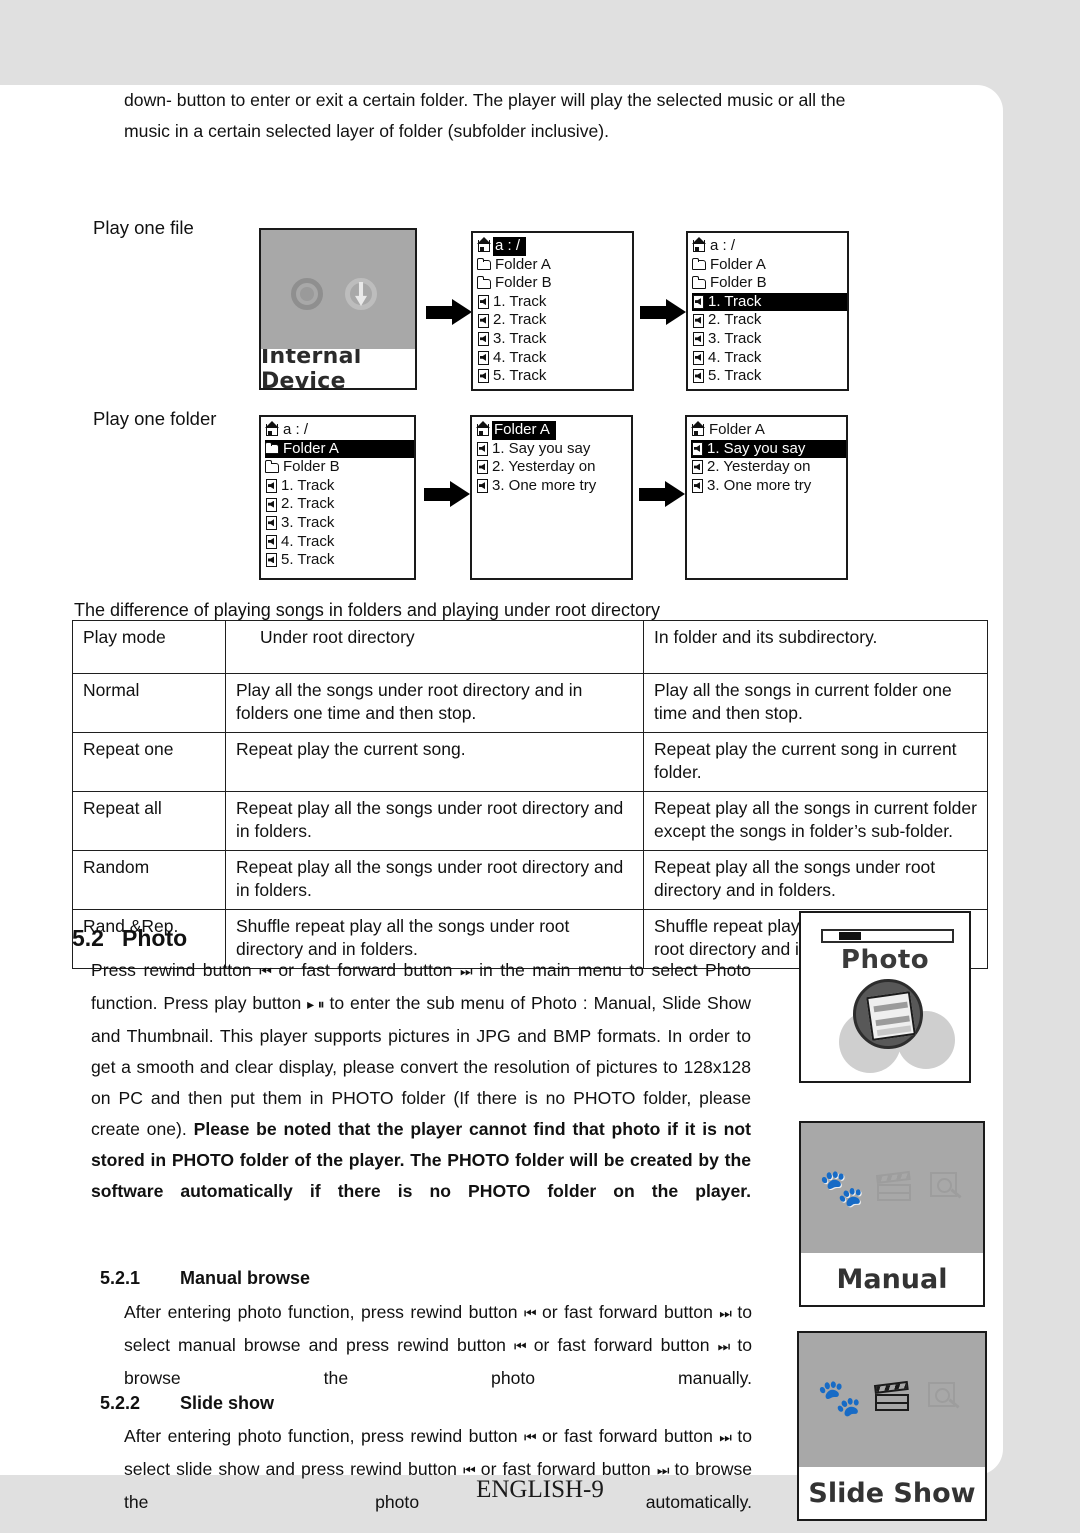 This screenshot has width=1080, height=1533. What do you see at coordinates (149, 647) in the screenshot?
I see `table-header-cell: Play mode` at bounding box center [149, 647].